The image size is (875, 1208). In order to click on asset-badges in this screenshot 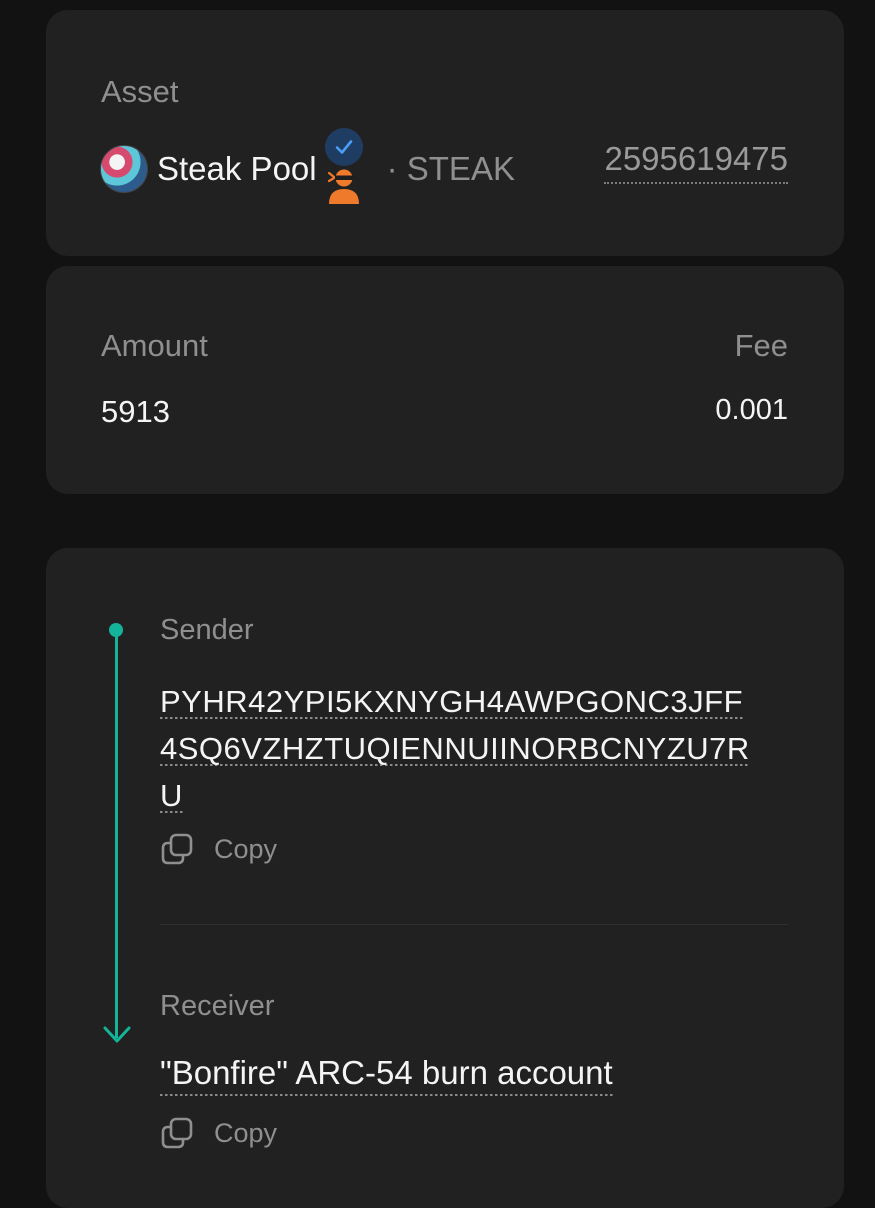, I will do `click(345, 166)`.